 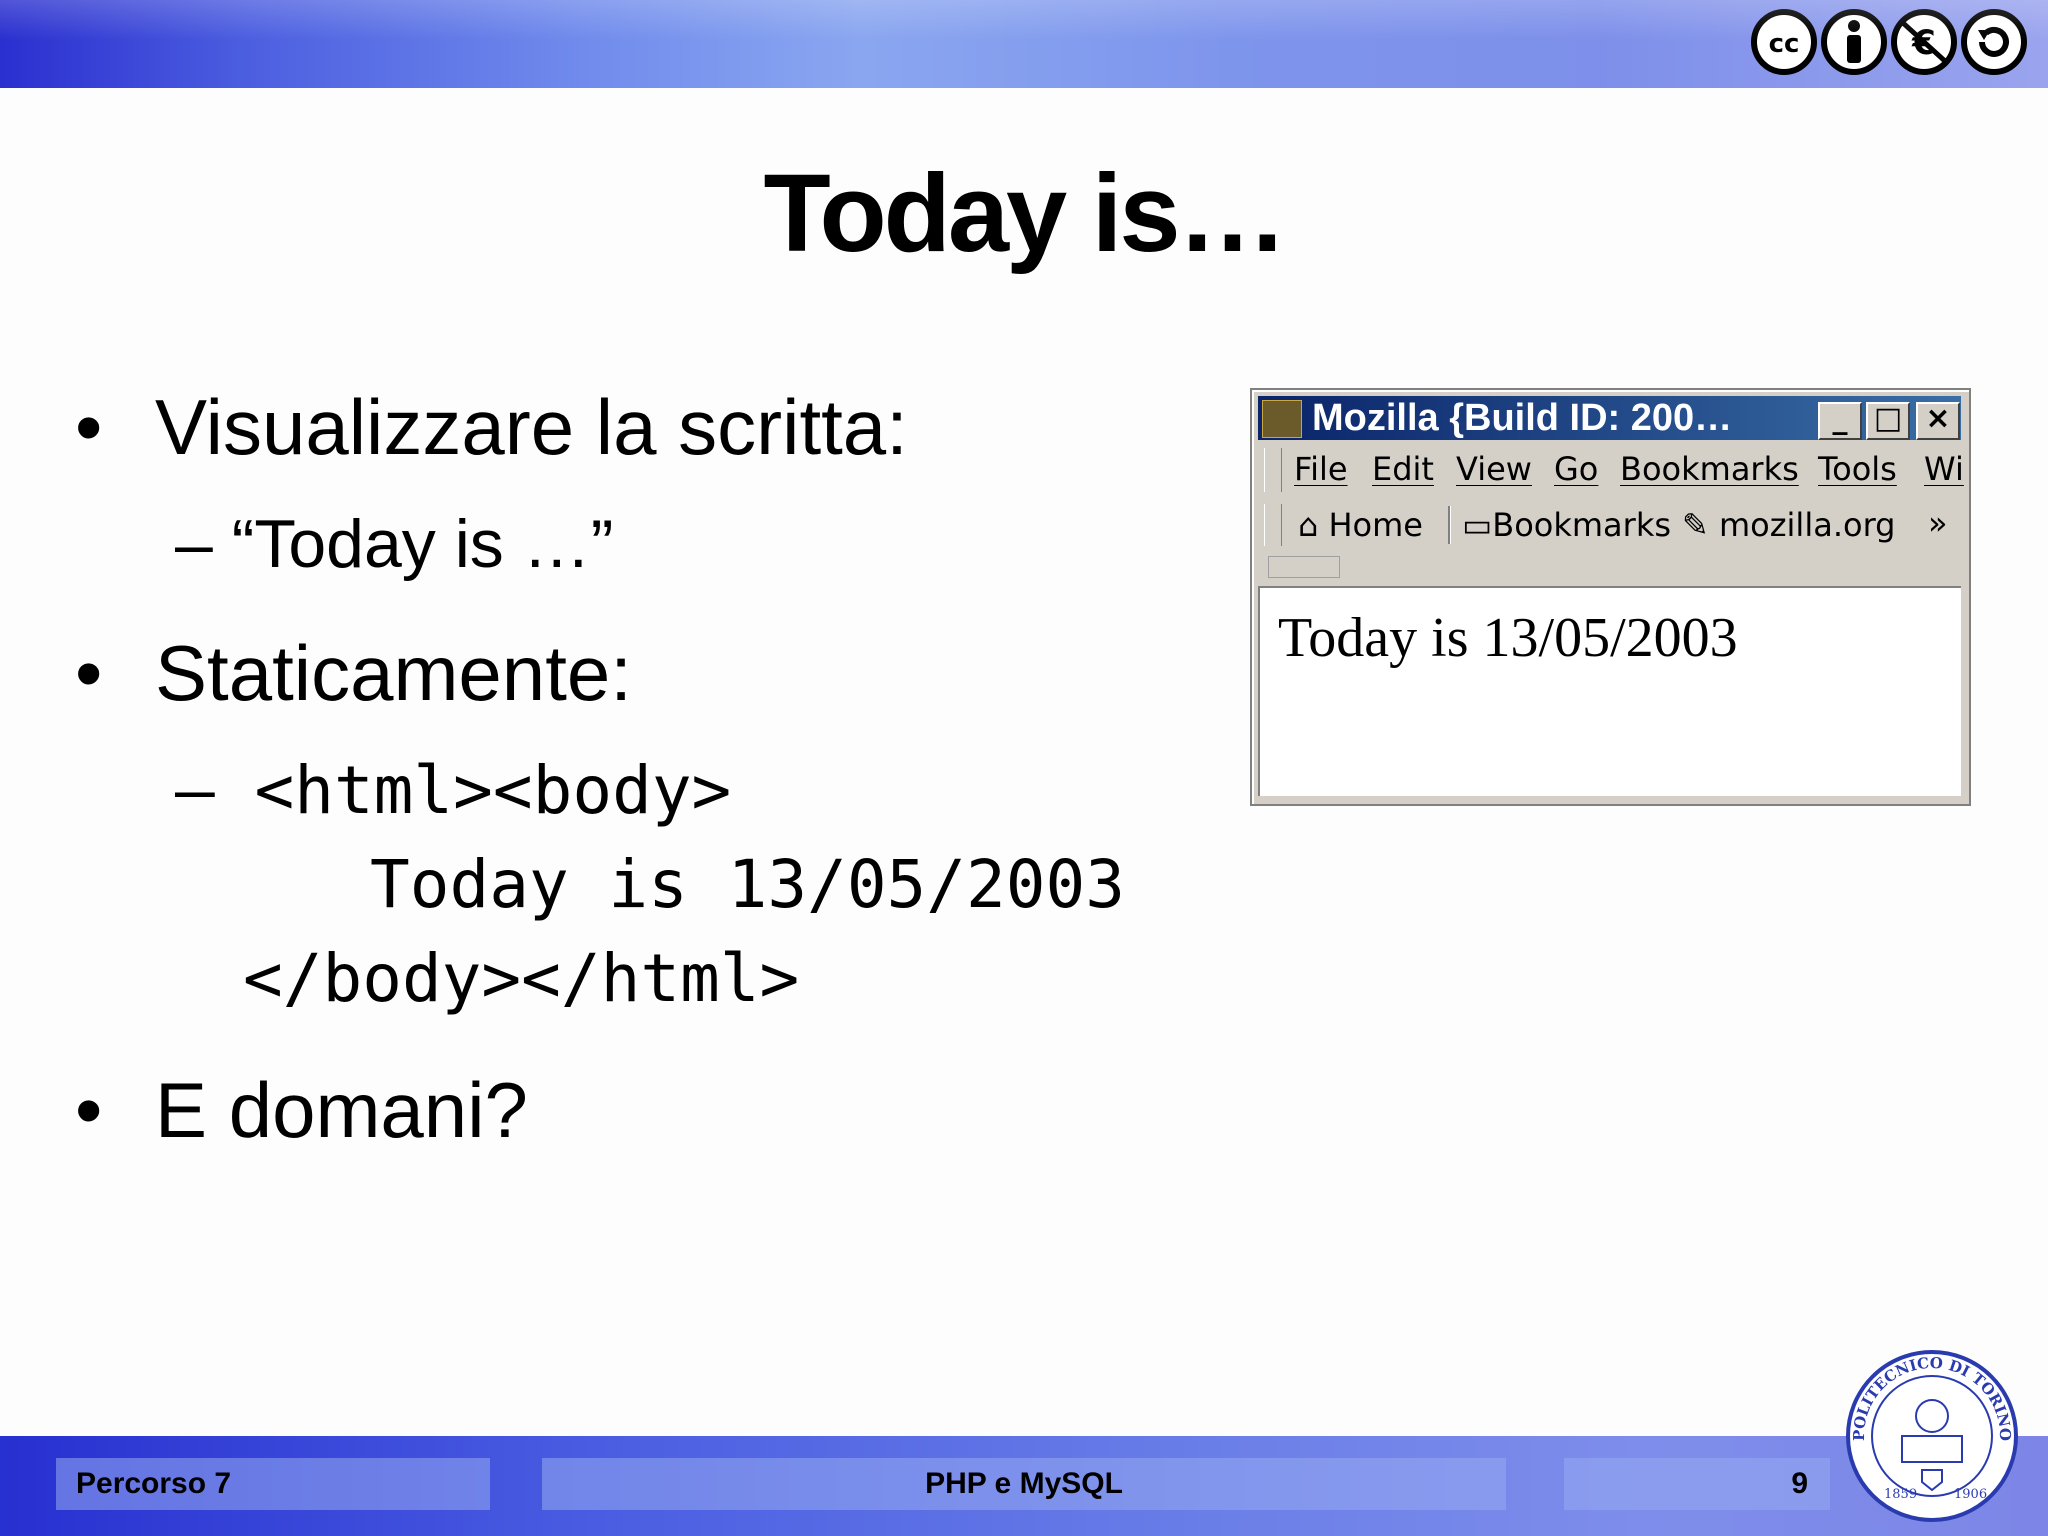 I want to click on home-button: ⌂ Home, so click(x=1360, y=525).